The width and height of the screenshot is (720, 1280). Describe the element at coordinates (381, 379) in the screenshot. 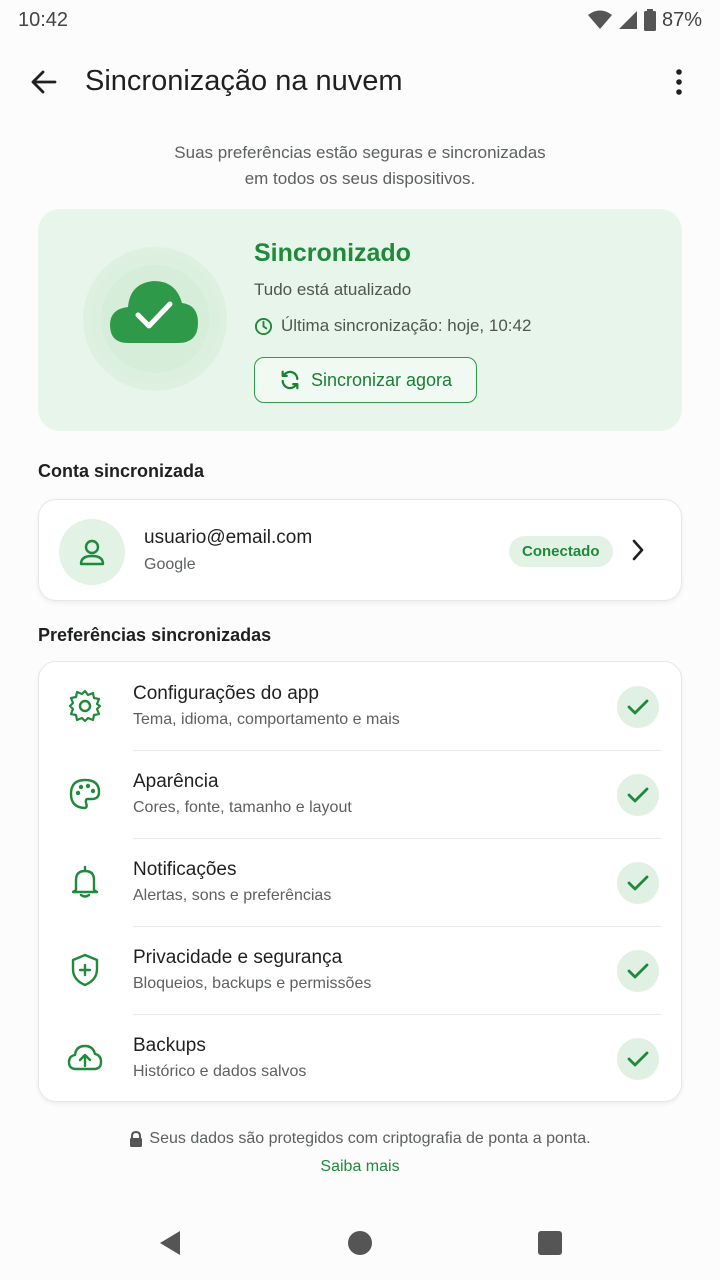

I see `sync-now-label: Sincronizar agora` at that location.